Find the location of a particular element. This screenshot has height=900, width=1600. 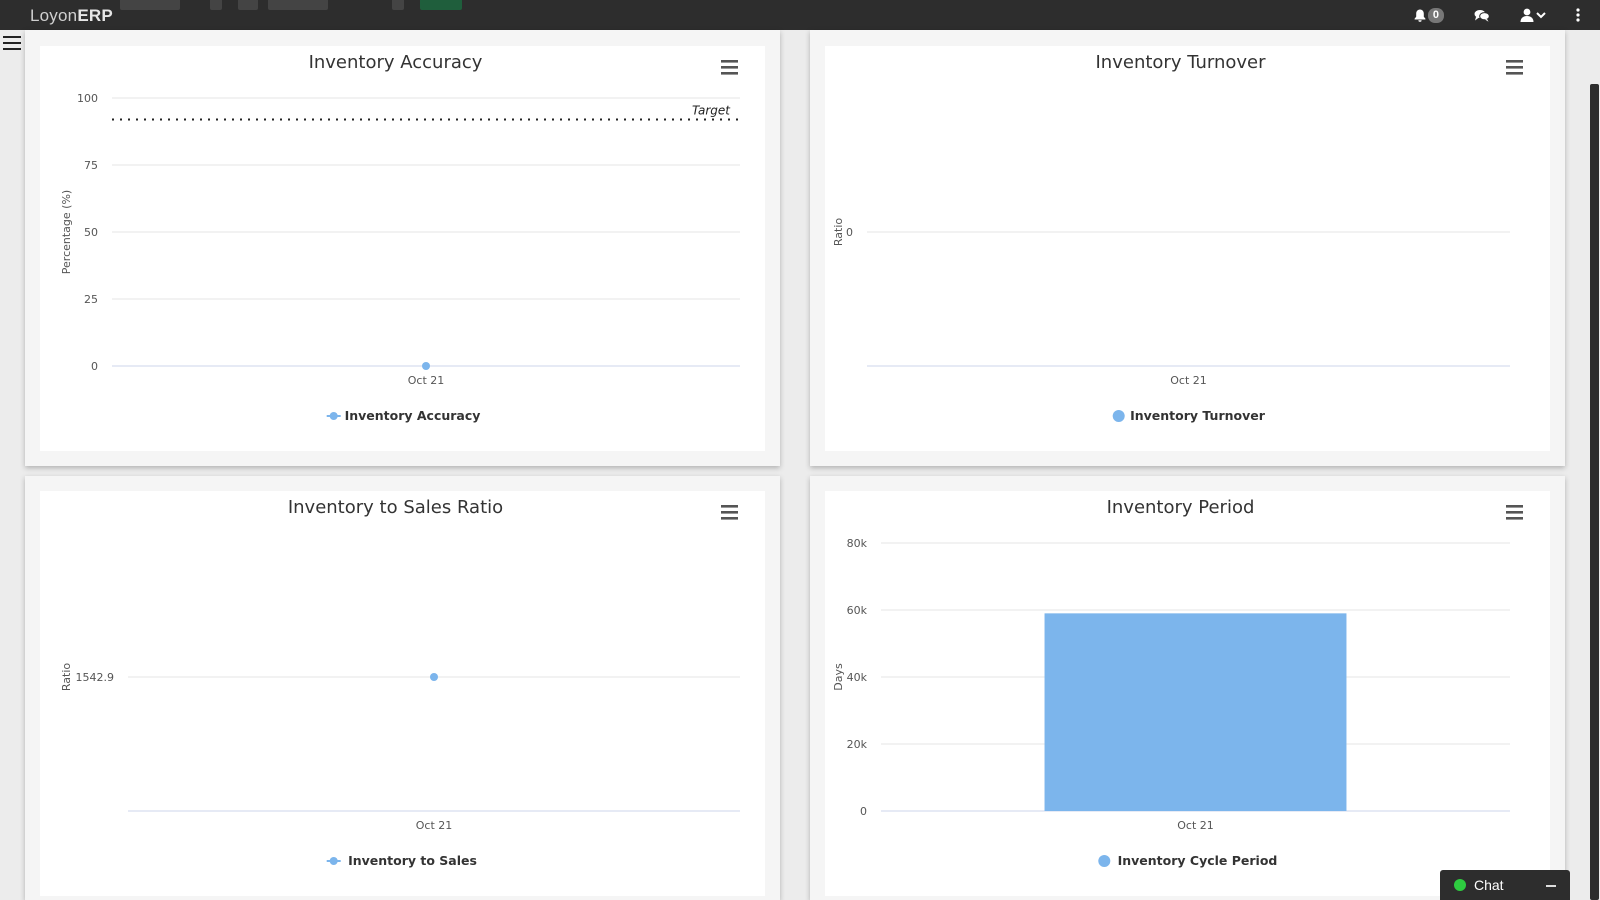

legend-item: Inventory Cycle Period is located at coordinates (1187, 860).